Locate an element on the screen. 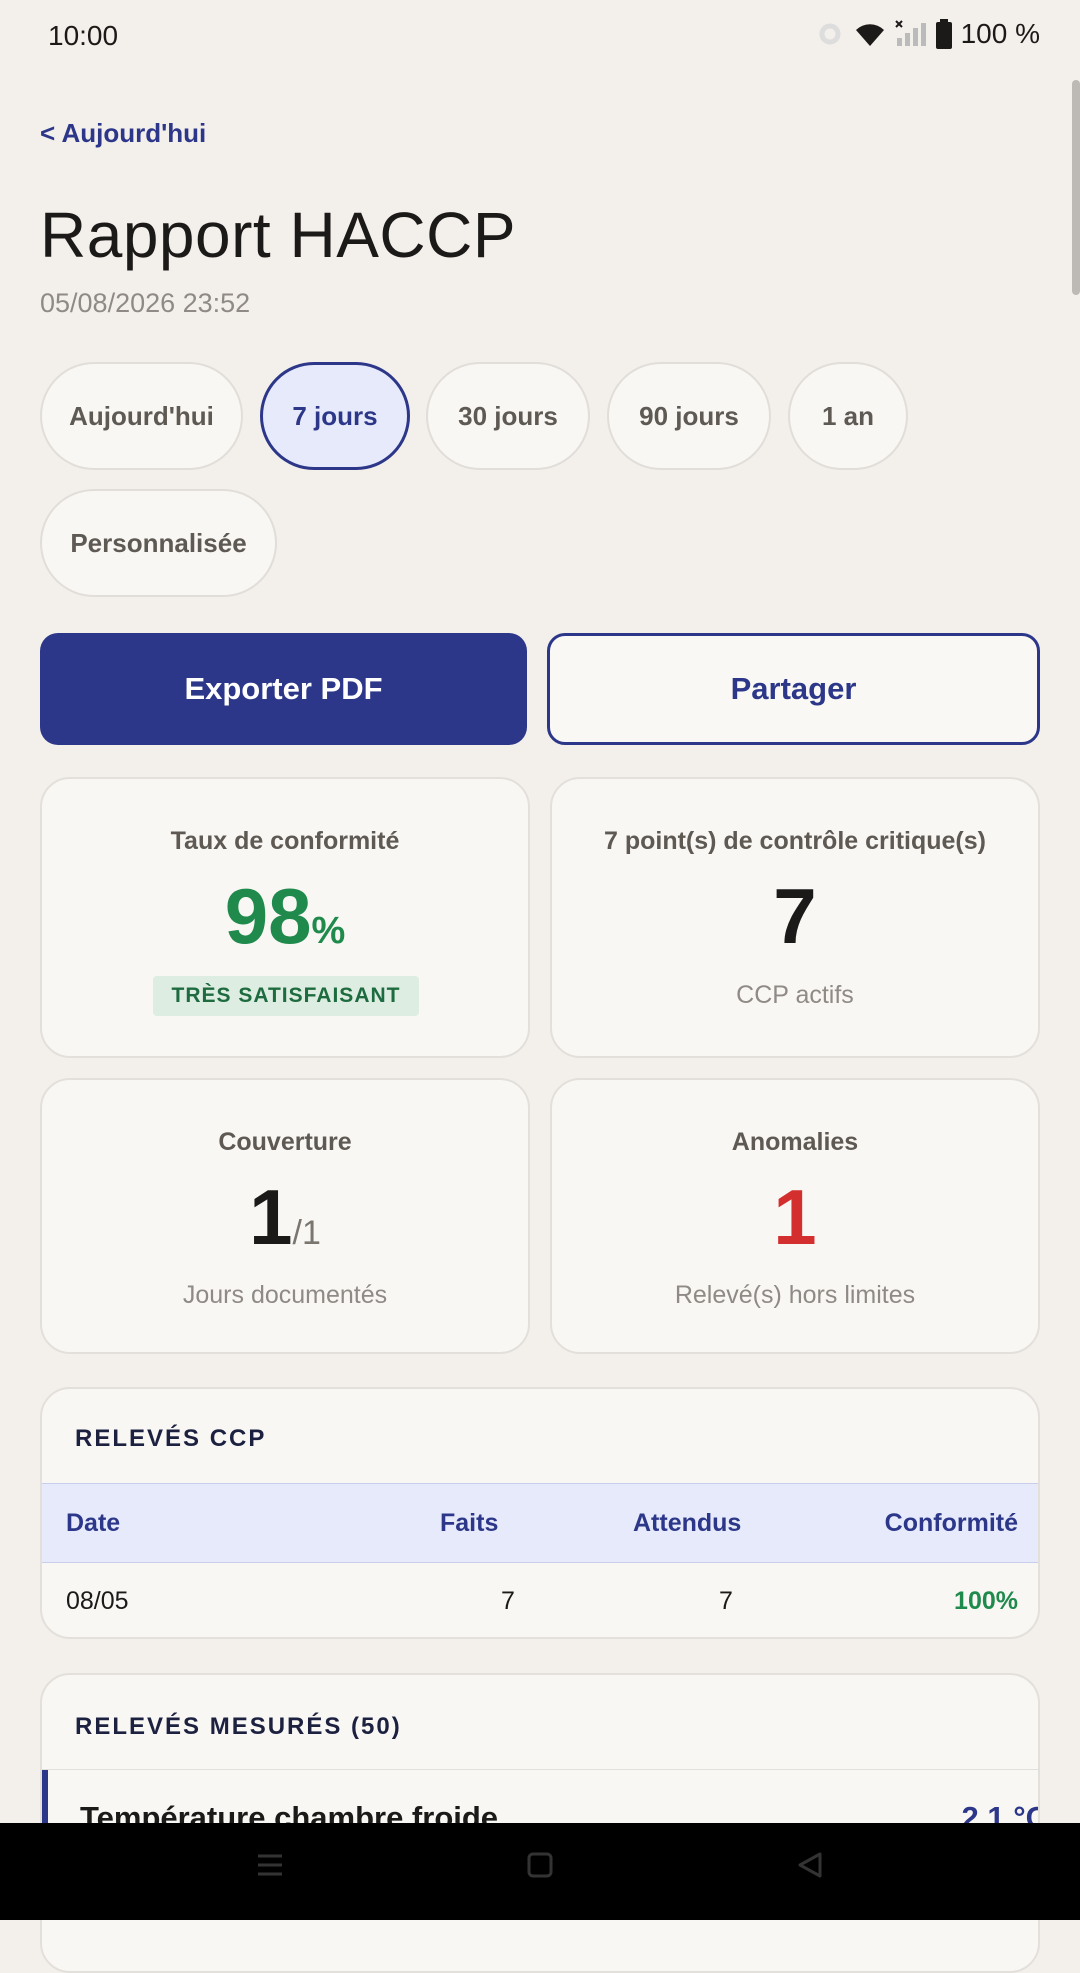  ccp-value: 7 is located at coordinates (795, 916).